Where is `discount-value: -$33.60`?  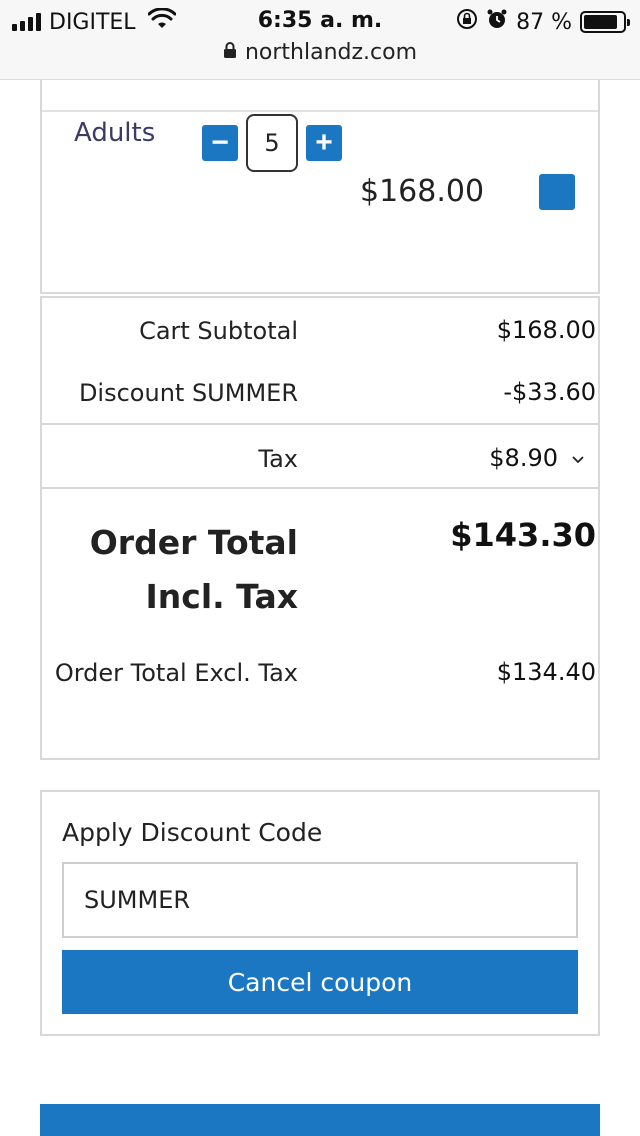 discount-value: -$33.60 is located at coordinates (549, 392).